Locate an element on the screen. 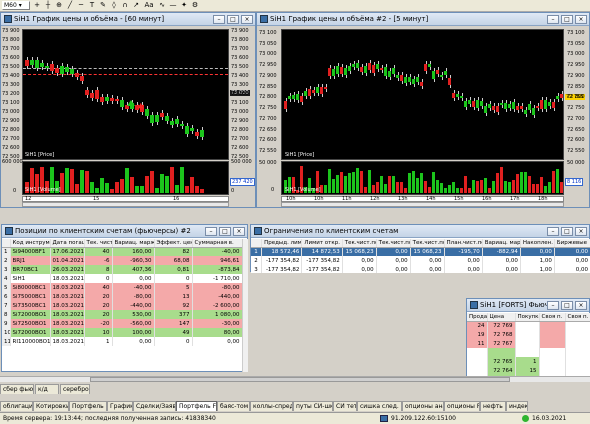 The height and width of the screenshot is (424, 590). col-header: Тек. чист.поз. is located at coordinates (98, 243).